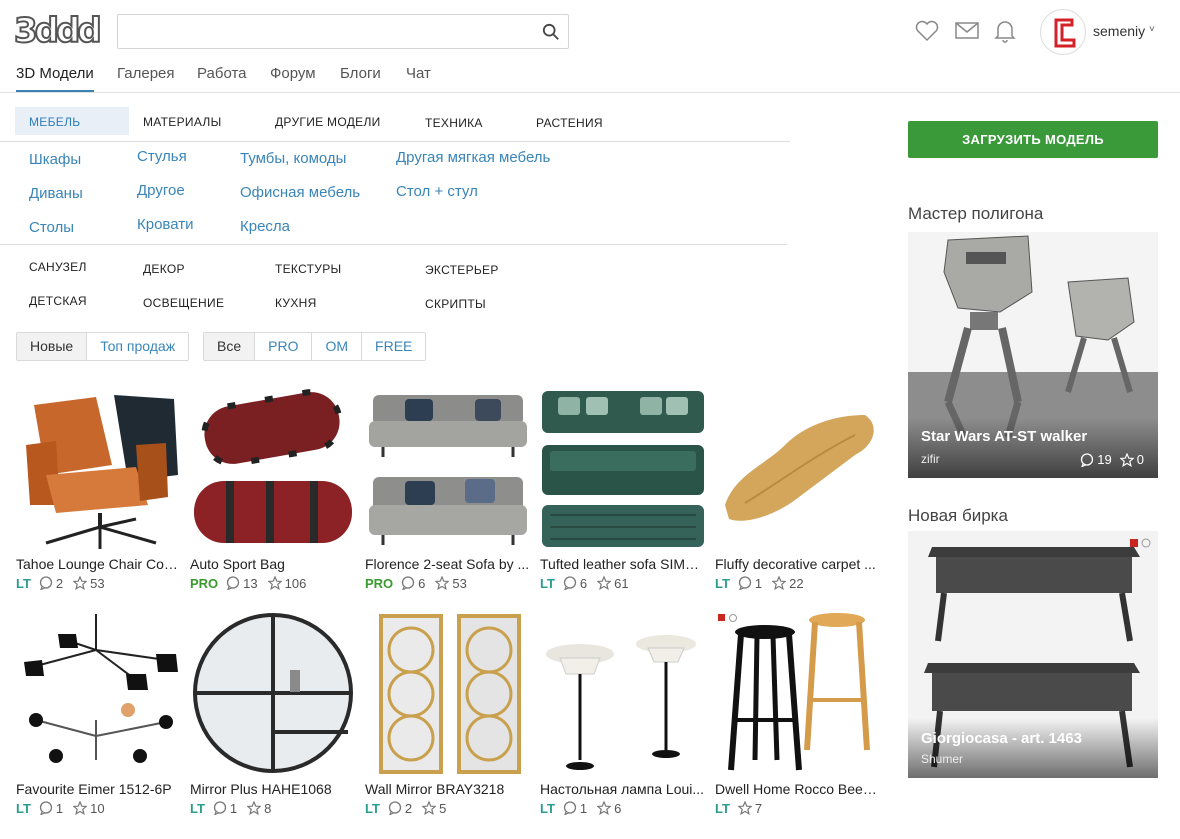 The image size is (1180, 839). I want to click on avatar-logo-icon, so click(1064, 33).